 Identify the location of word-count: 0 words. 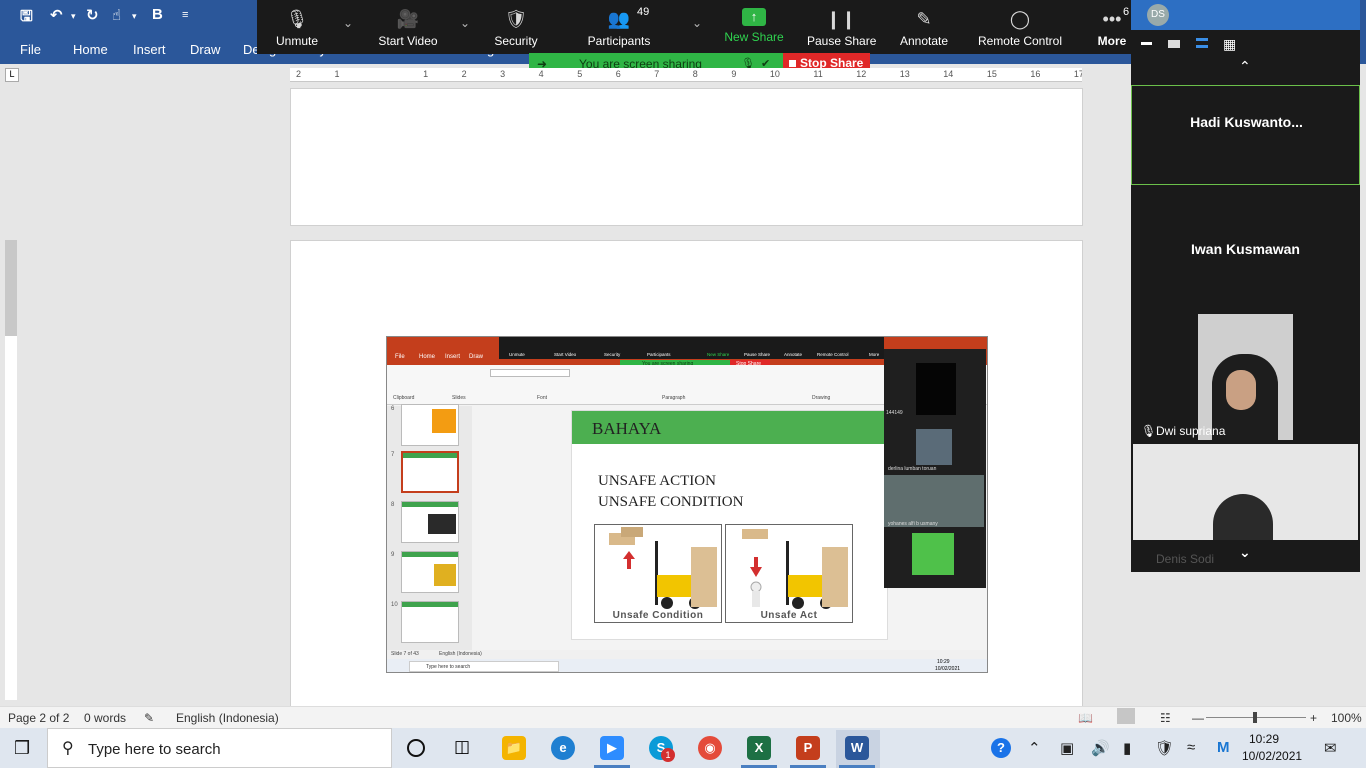
(105, 718).